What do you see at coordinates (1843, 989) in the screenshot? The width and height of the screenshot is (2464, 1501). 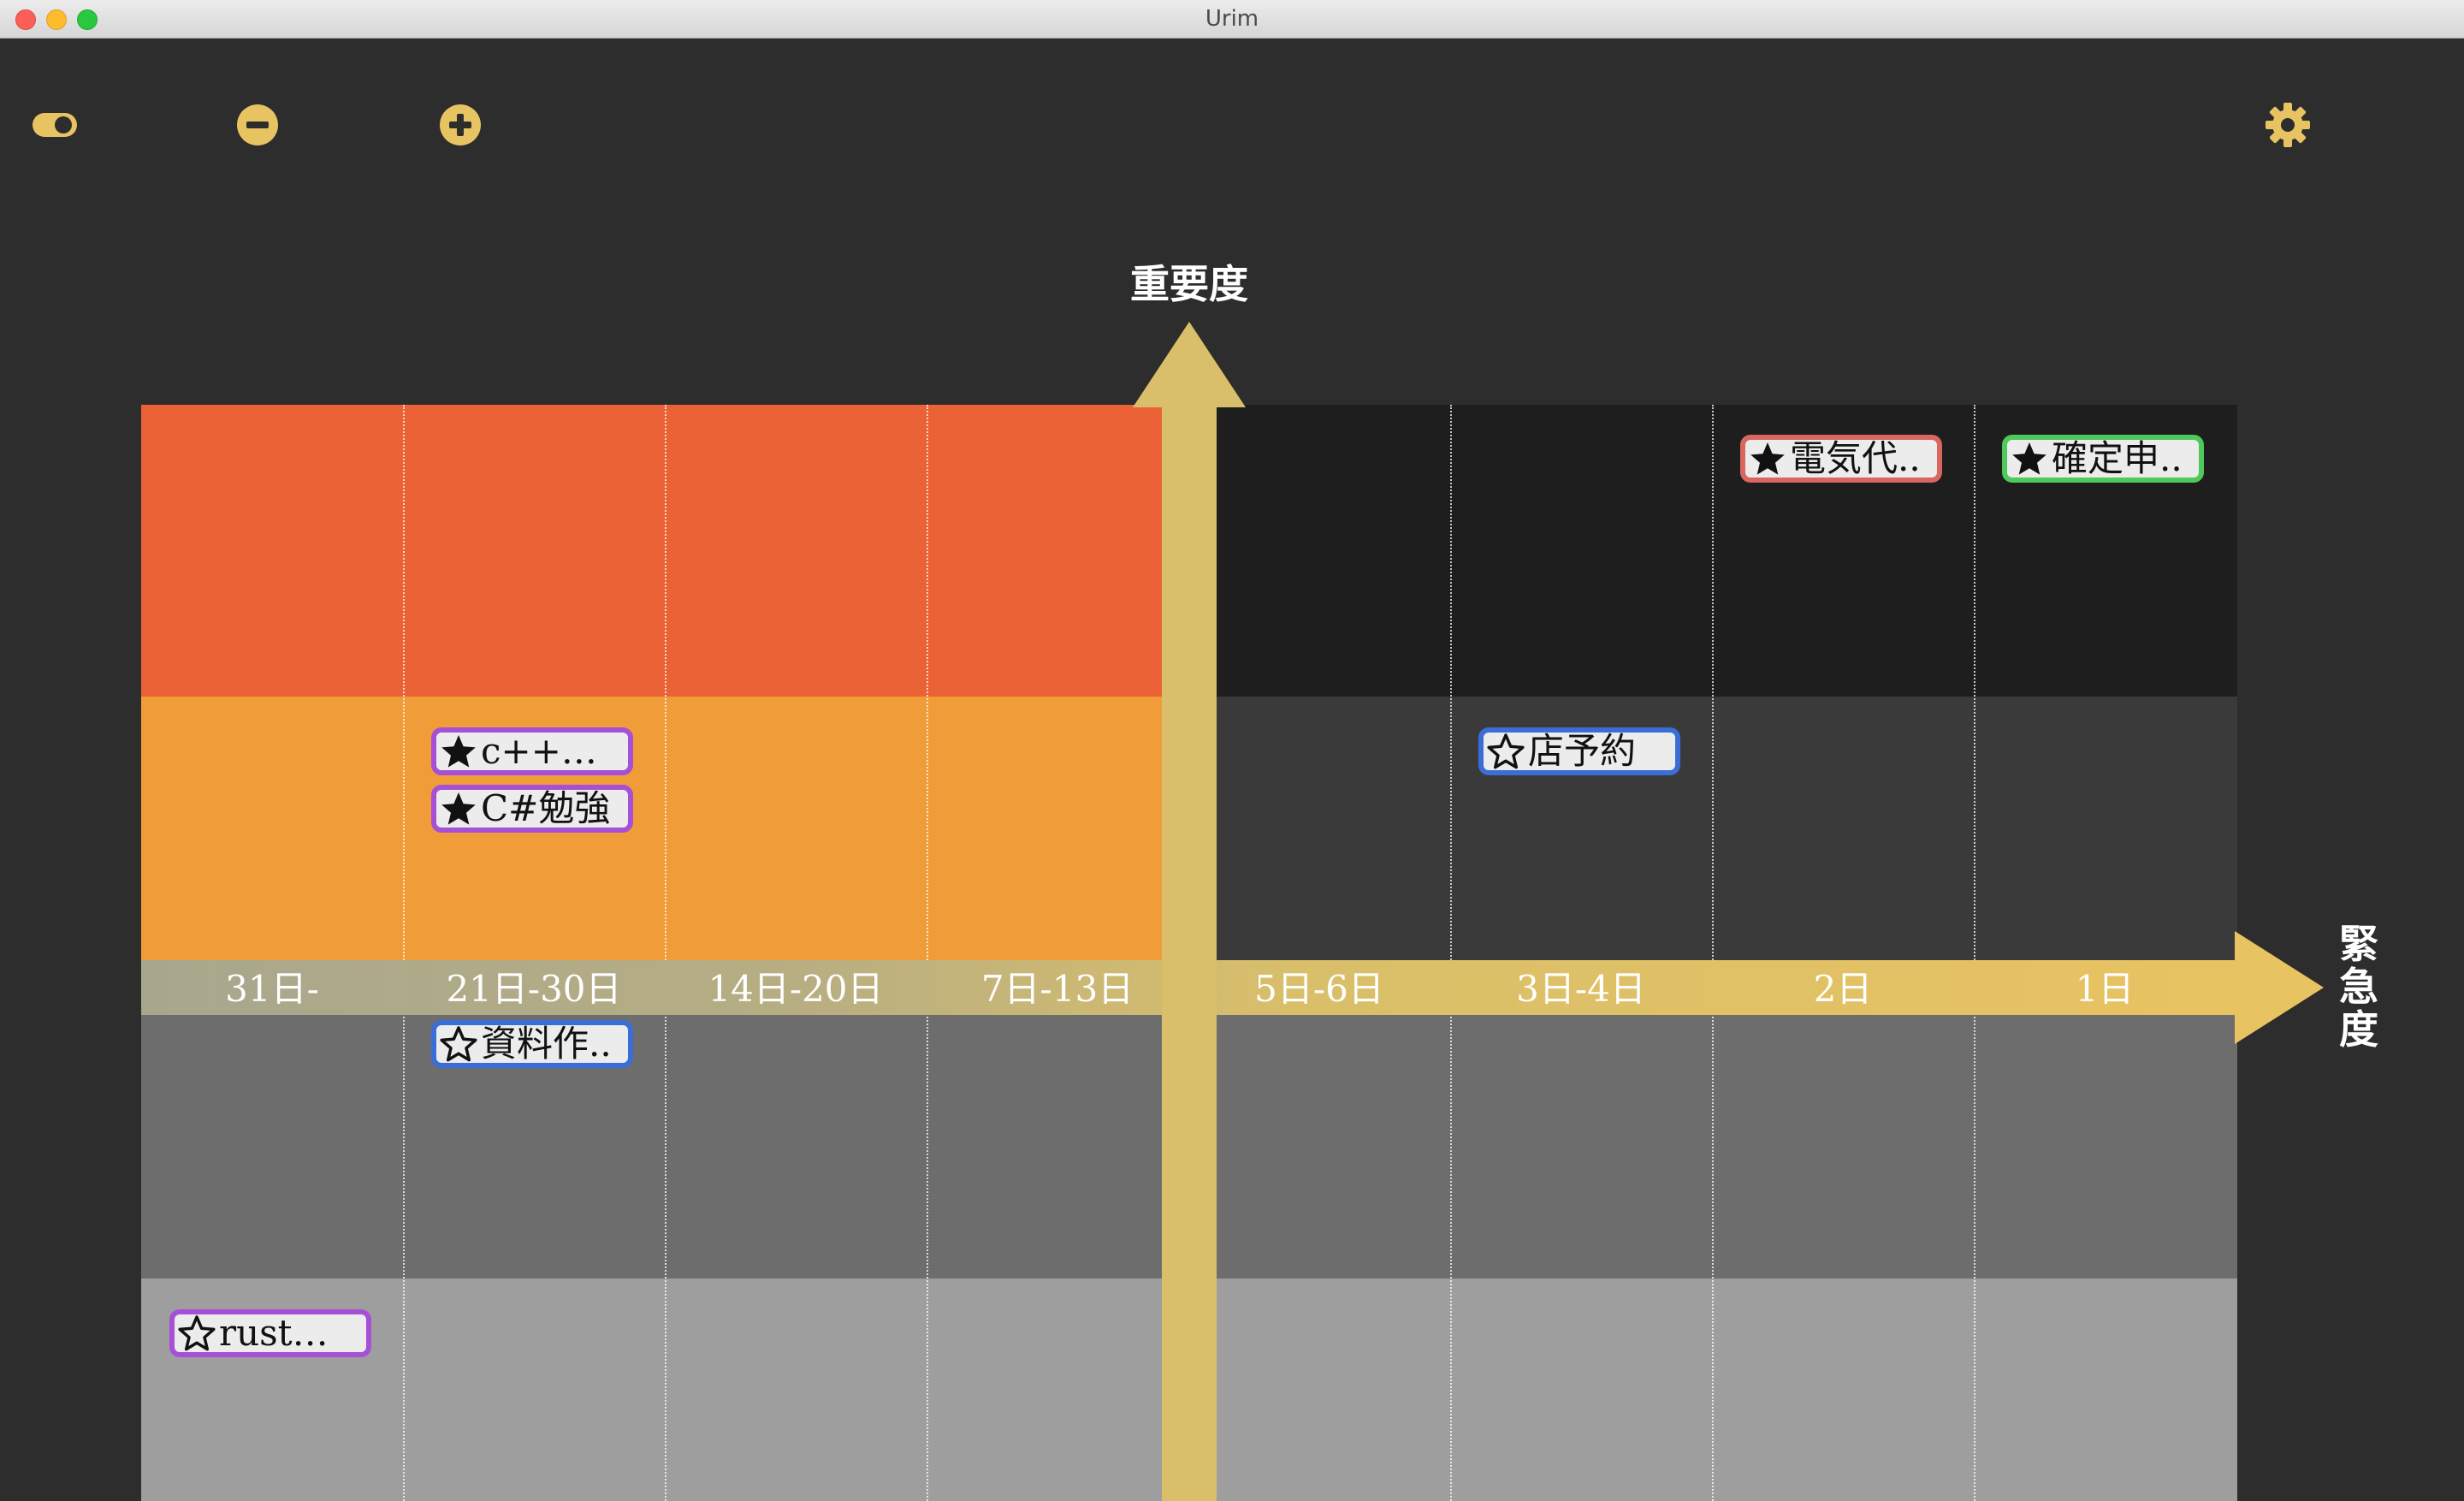 I see `column-label: 2日` at bounding box center [1843, 989].